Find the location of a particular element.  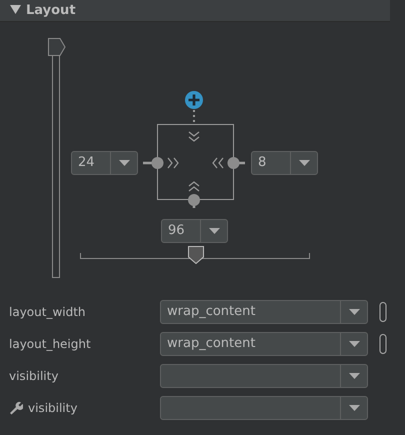

margin-dropdown: 96 is located at coordinates (194, 231).